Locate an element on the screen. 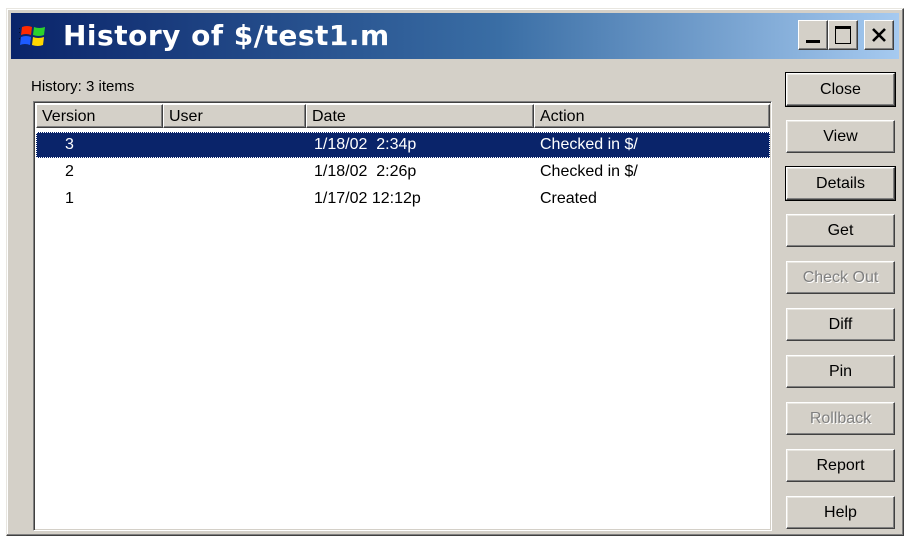  row-date: 1/18/02 2:34p is located at coordinates (365, 144).